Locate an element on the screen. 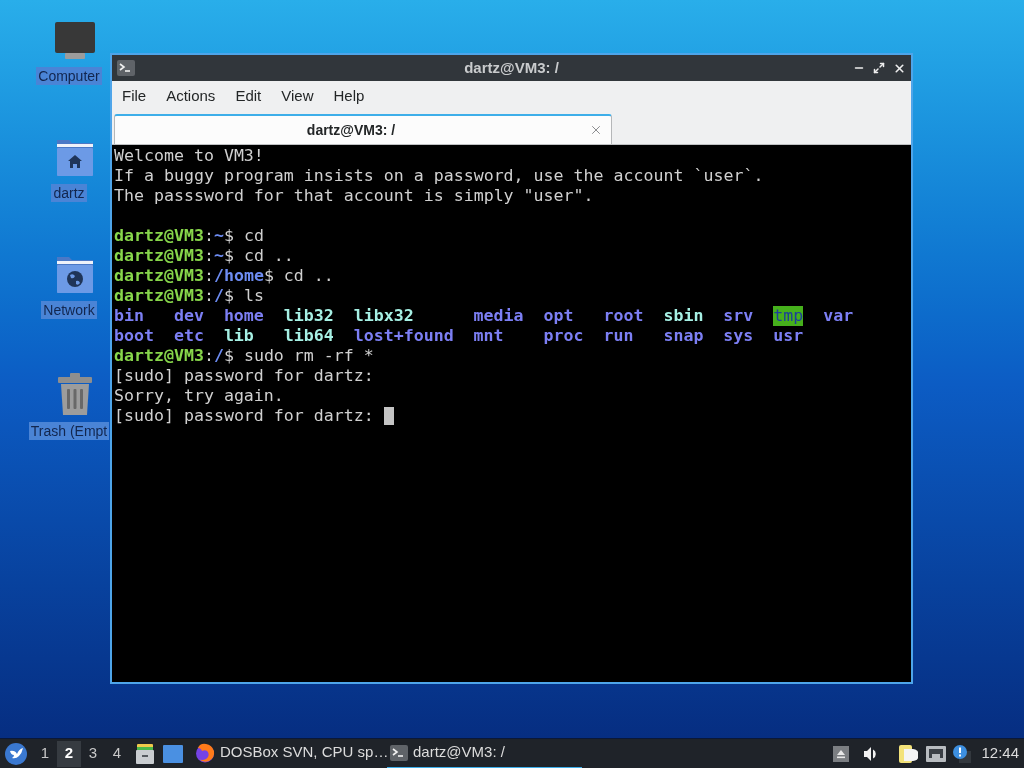 The width and height of the screenshot is (1024, 768). directory-name: run is located at coordinates (618, 336).